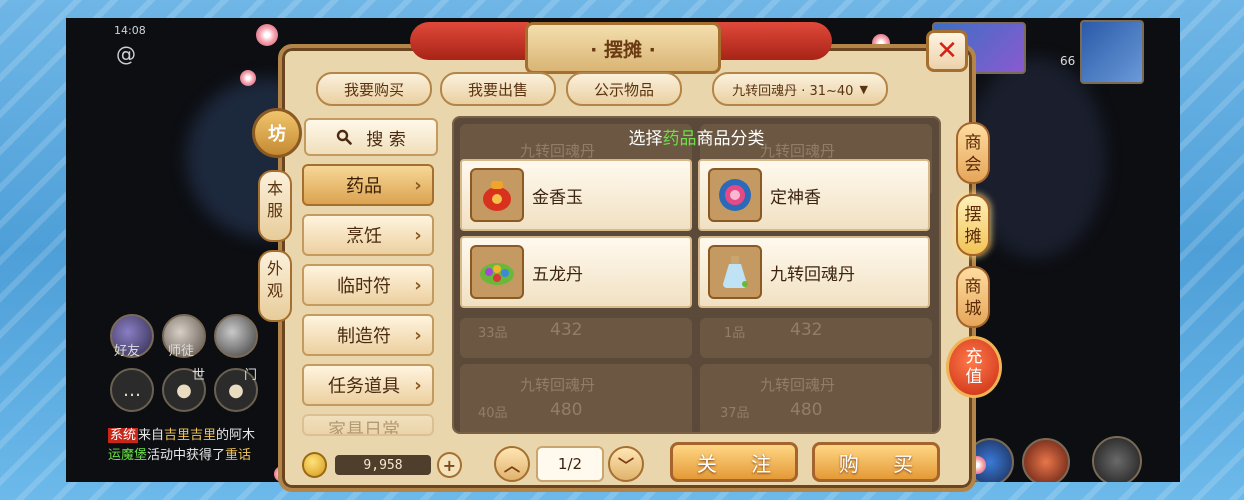 The image size is (1244, 500). I want to click on mentor-label: 师徒, so click(181, 351).